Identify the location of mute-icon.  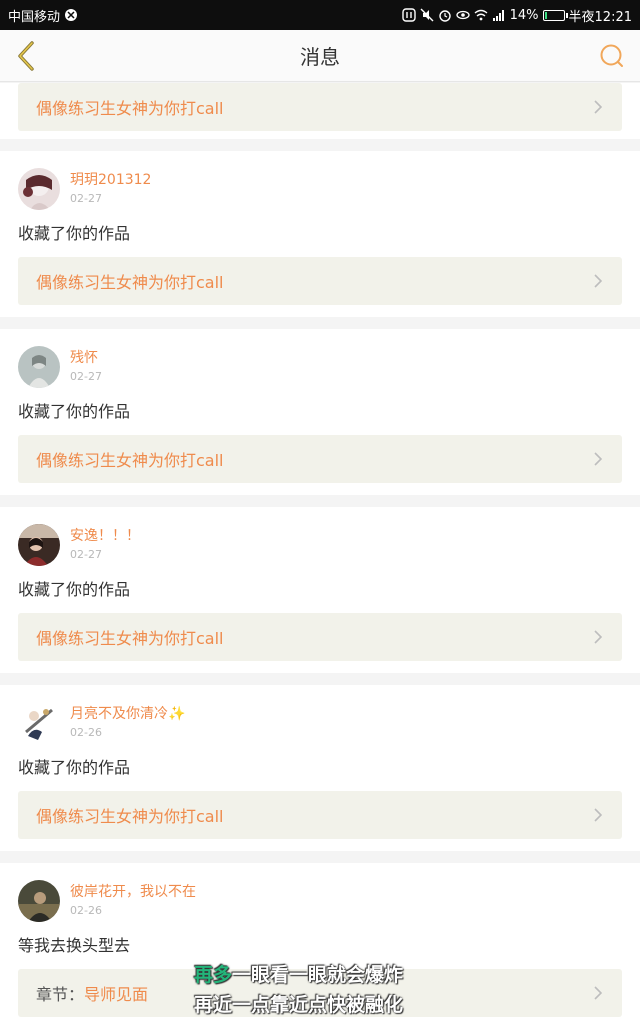
(427, 15).